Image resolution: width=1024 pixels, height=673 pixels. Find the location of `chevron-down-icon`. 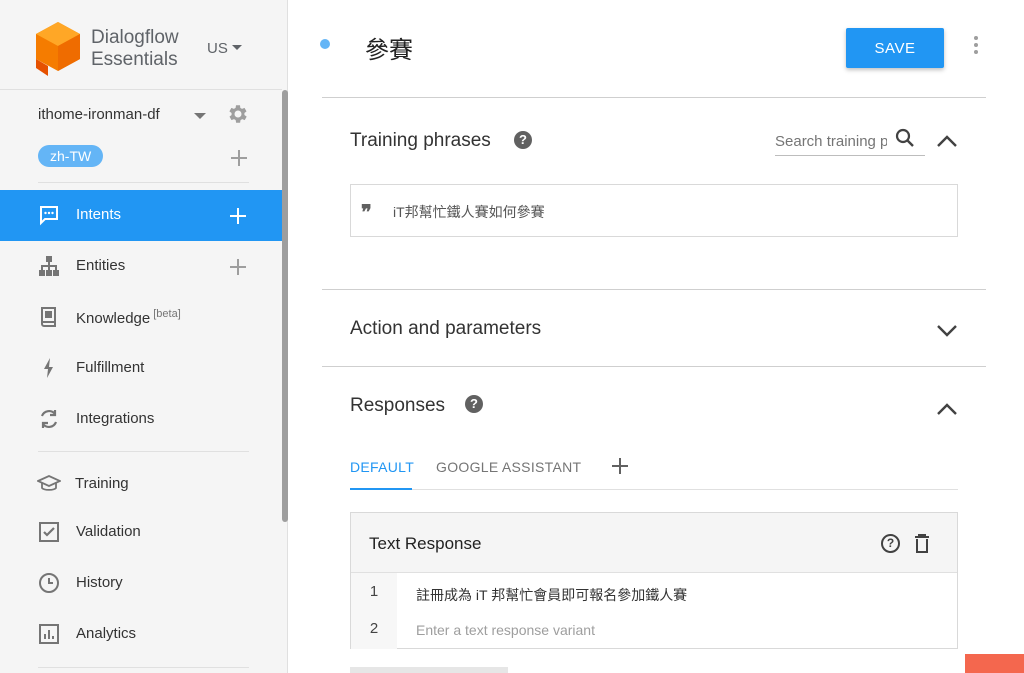

chevron-down-icon is located at coordinates (947, 331).